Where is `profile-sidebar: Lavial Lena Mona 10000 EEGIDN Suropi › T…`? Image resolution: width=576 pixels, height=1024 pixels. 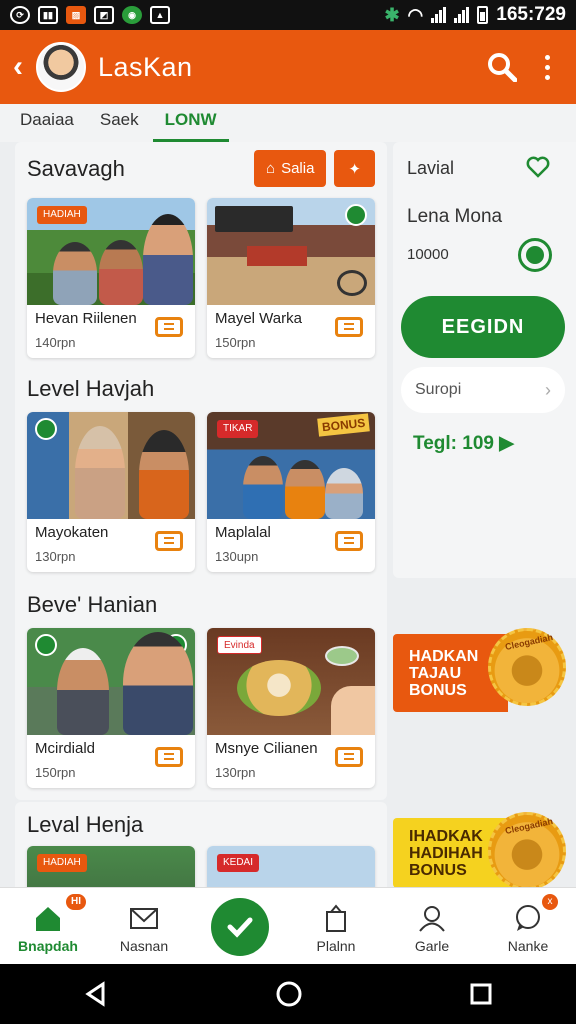 profile-sidebar: Lavial Lena Mona 10000 EEGIDN Suropi › T… is located at coordinates (484, 360).